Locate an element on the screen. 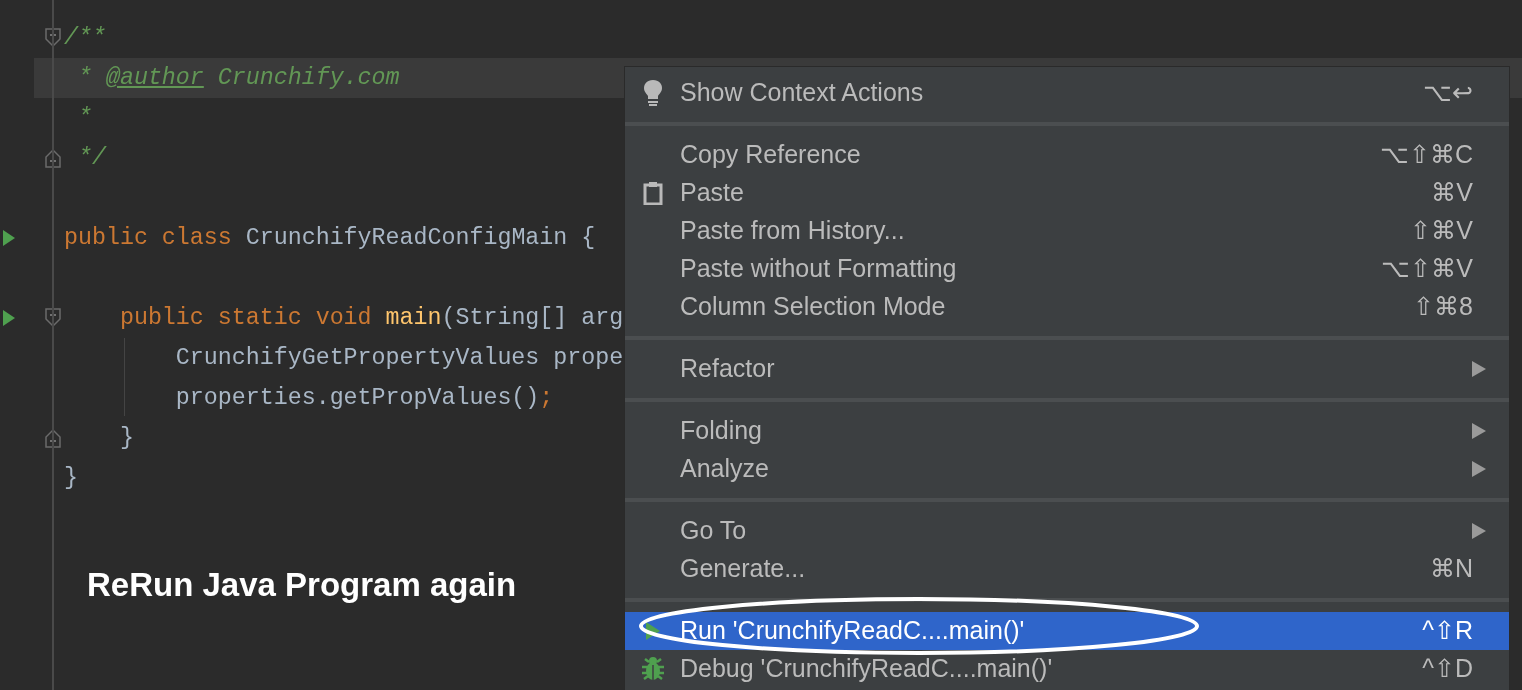  menu-item: Analyze is located at coordinates (1067, 469).